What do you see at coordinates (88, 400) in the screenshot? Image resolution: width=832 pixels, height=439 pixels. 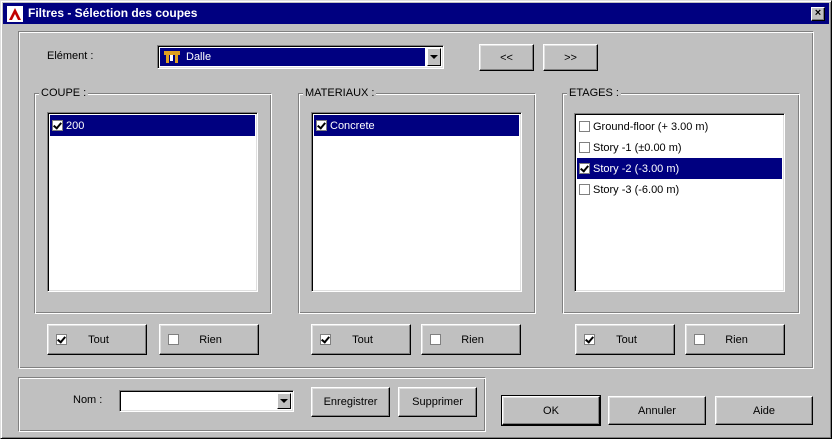 I see `nom-label: Nom :` at bounding box center [88, 400].